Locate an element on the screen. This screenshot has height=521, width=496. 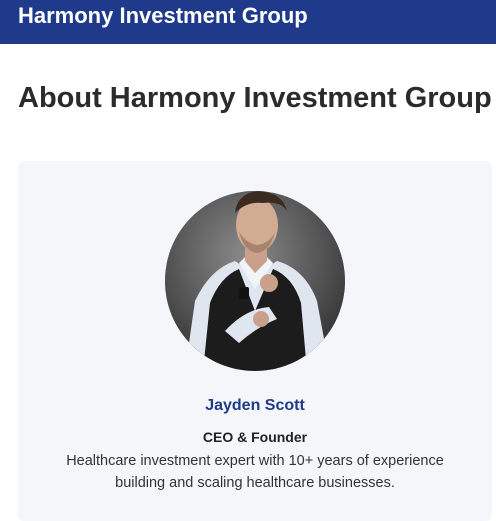
page-title: About Harmony Investment Group is located at coordinates (255, 98).